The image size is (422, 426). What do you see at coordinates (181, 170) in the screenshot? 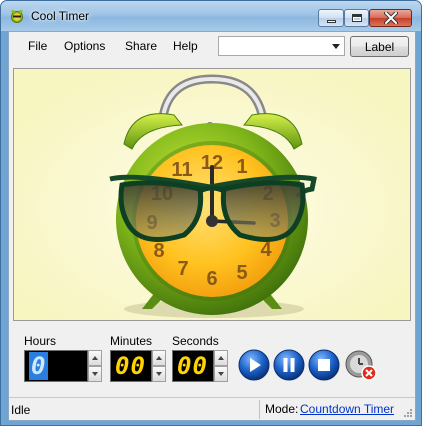
I see `svg-text: 11` at bounding box center [181, 170].